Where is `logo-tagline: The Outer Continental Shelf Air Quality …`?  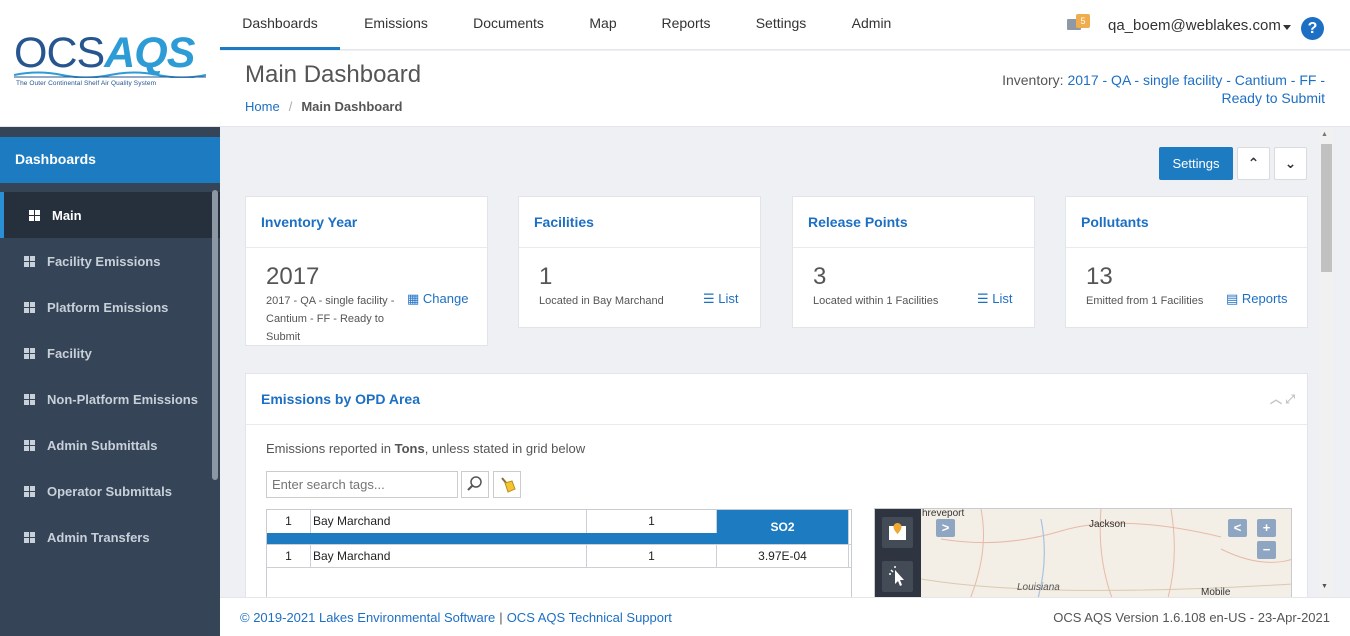
logo-tagline: The Outer Continental Shelf Air Quality … is located at coordinates (86, 83).